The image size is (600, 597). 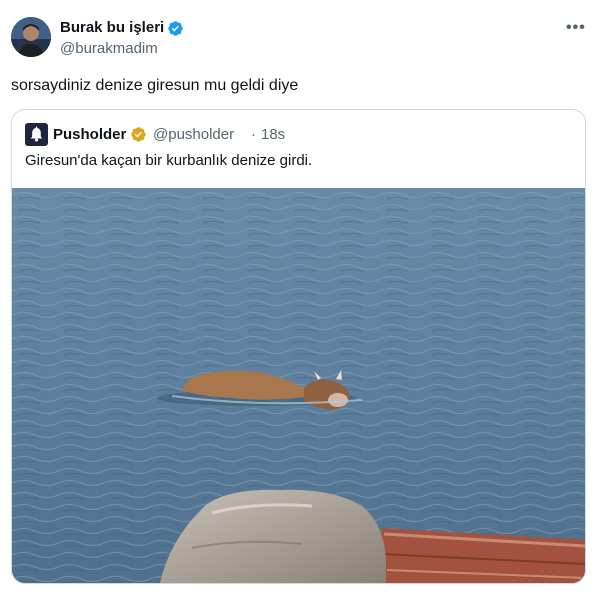 I want to click on quote-author-handle: @pusholder, so click(x=193, y=135).